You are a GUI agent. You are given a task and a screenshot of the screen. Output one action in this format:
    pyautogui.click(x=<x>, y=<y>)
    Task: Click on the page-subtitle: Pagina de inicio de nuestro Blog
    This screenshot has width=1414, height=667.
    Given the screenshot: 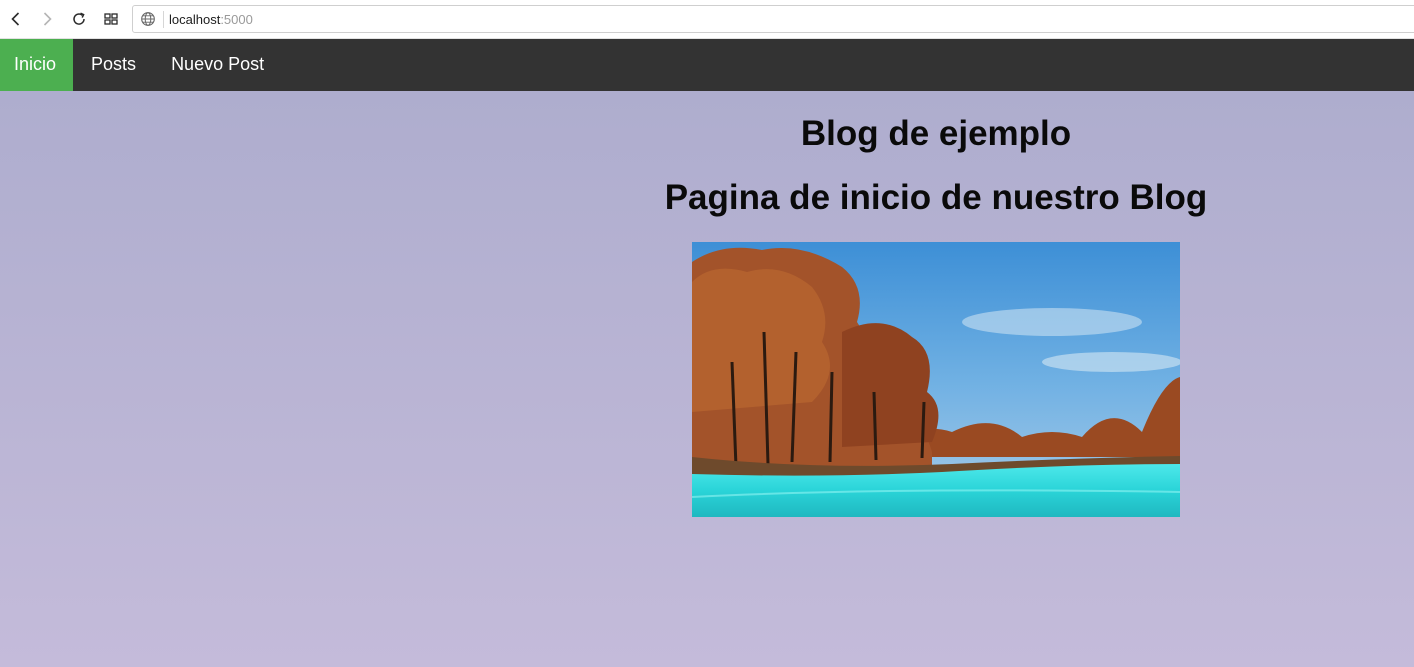 What is the action you would take?
    pyautogui.click(x=936, y=197)
    